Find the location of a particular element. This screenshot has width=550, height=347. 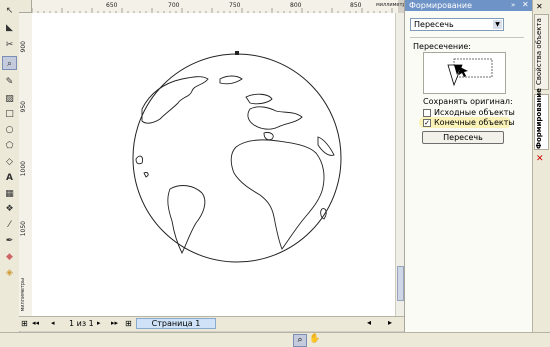

target-objects-label: Конечные объекты is located at coordinates (474, 122).